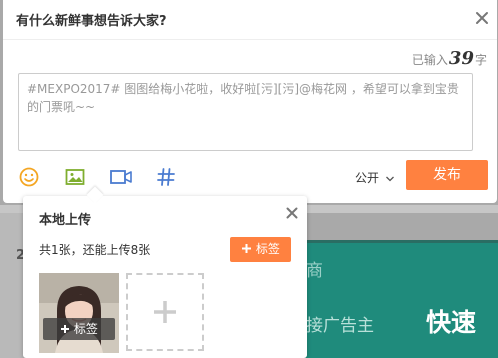 The width and height of the screenshot is (498, 358). What do you see at coordinates (461, 58) in the screenshot?
I see `char-counter-value: 39` at bounding box center [461, 58].